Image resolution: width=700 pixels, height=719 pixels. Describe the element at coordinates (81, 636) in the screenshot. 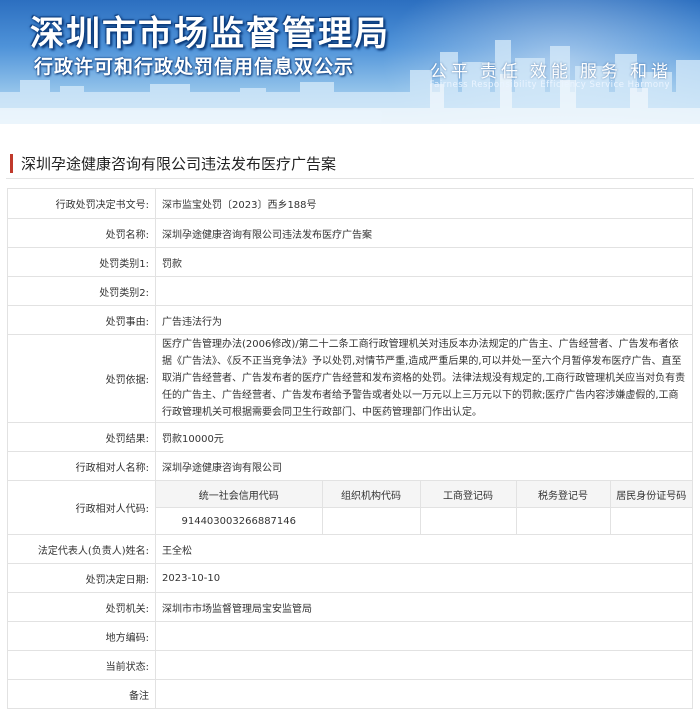

I see `label-local-code: 地方编码:` at that location.